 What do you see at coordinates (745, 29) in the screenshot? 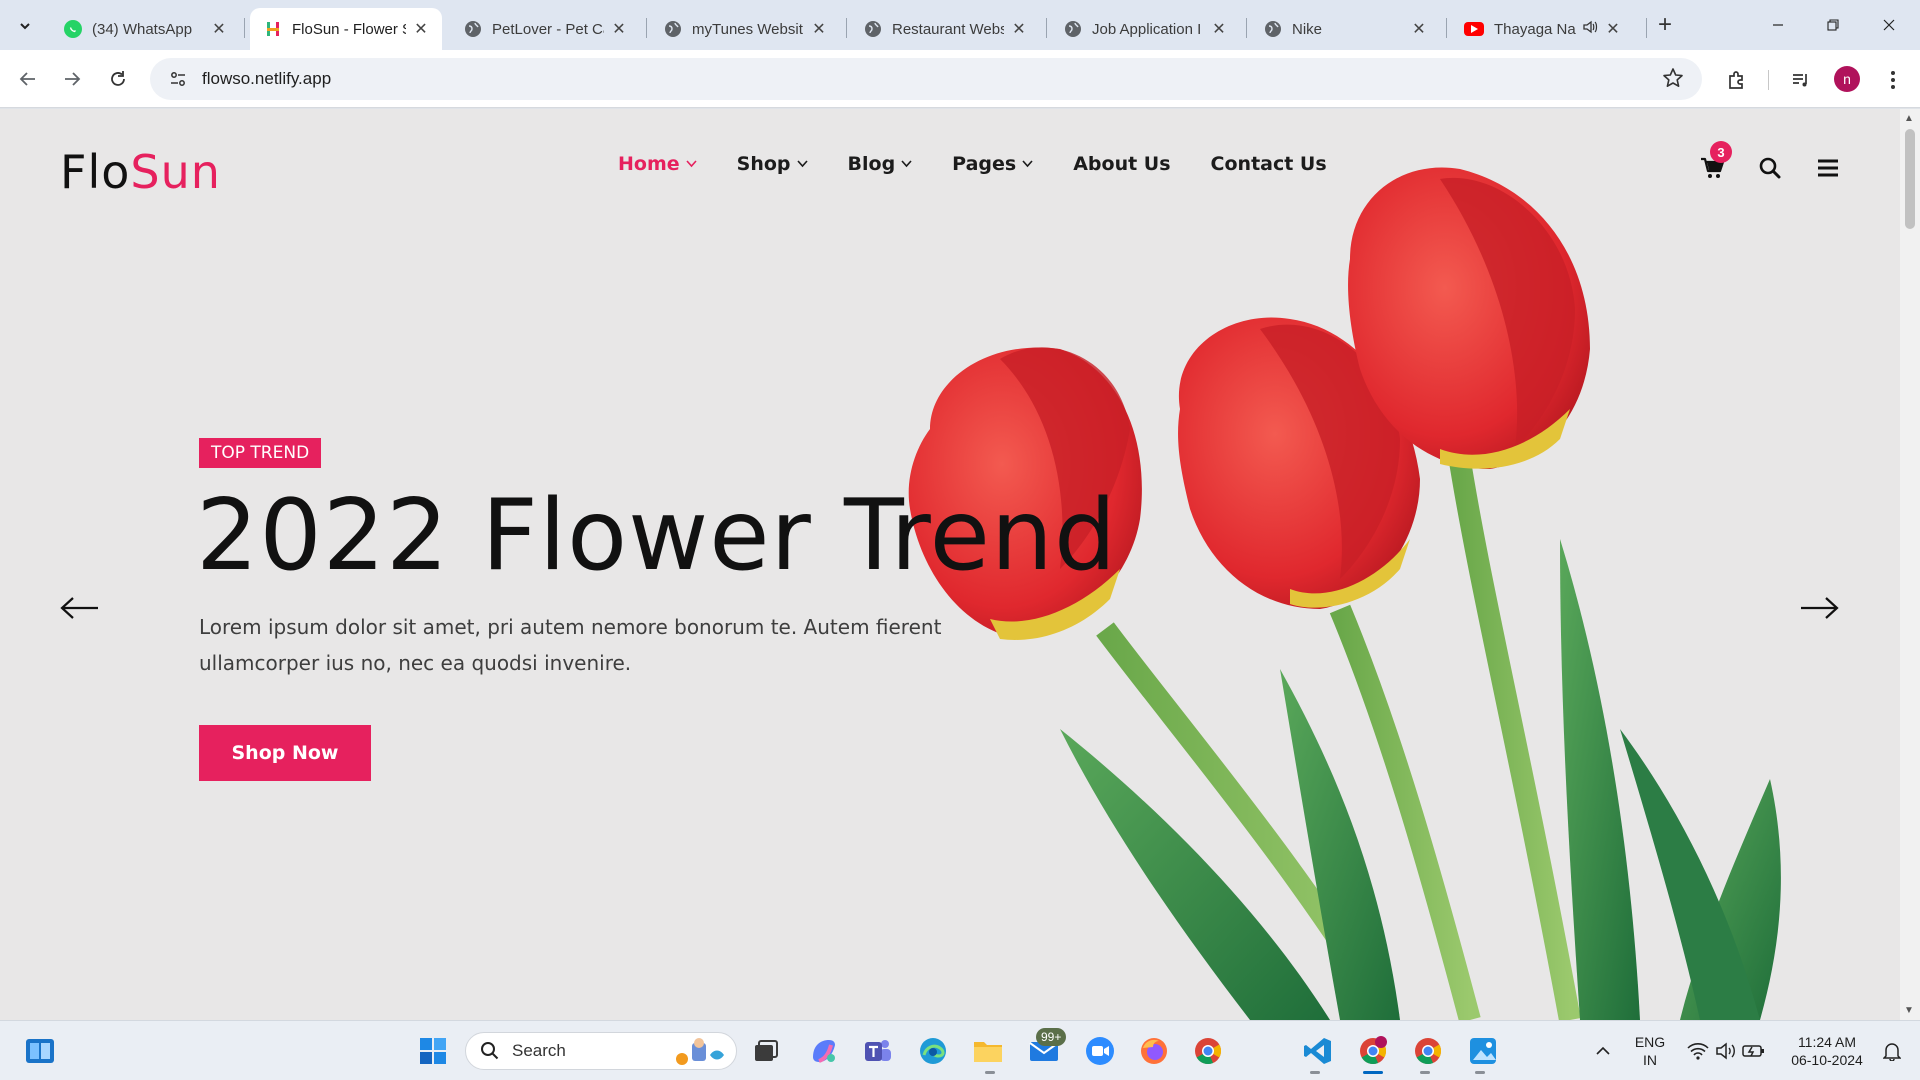
I see `tab-mytunes: myTunes Websit ✕` at bounding box center [745, 29].